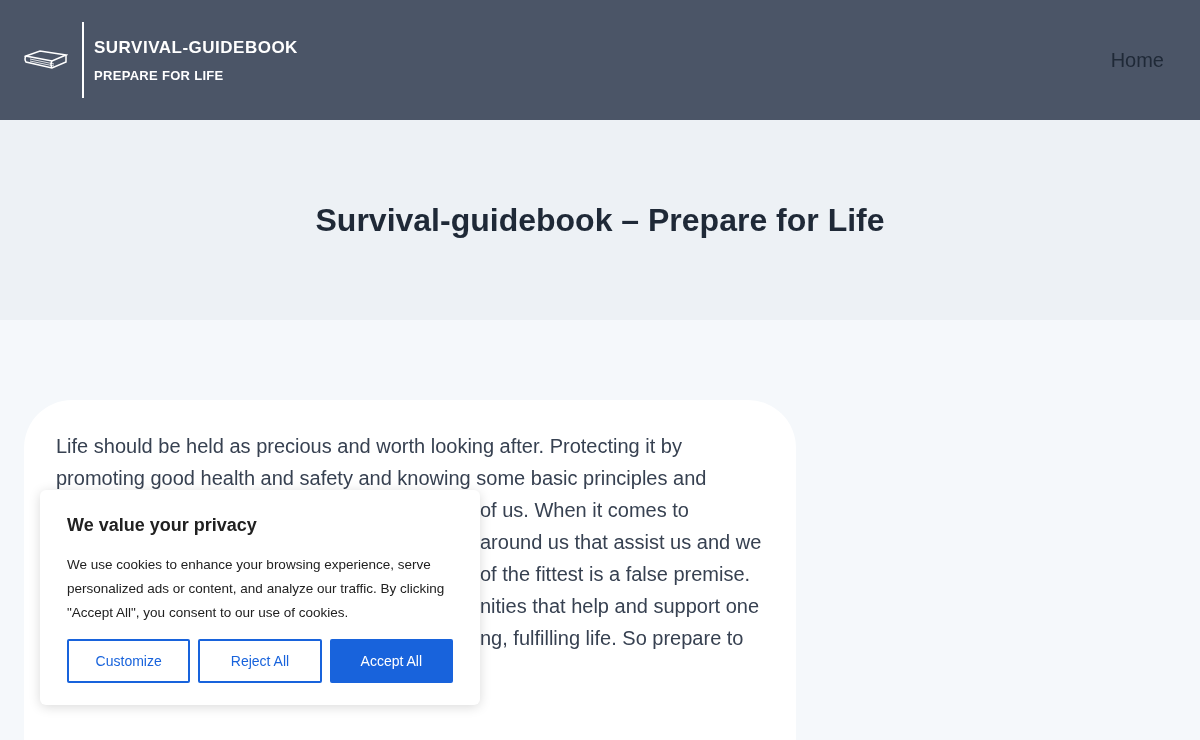  Describe the element at coordinates (391, 661) in the screenshot. I see `cookie-button: Accept All` at that location.